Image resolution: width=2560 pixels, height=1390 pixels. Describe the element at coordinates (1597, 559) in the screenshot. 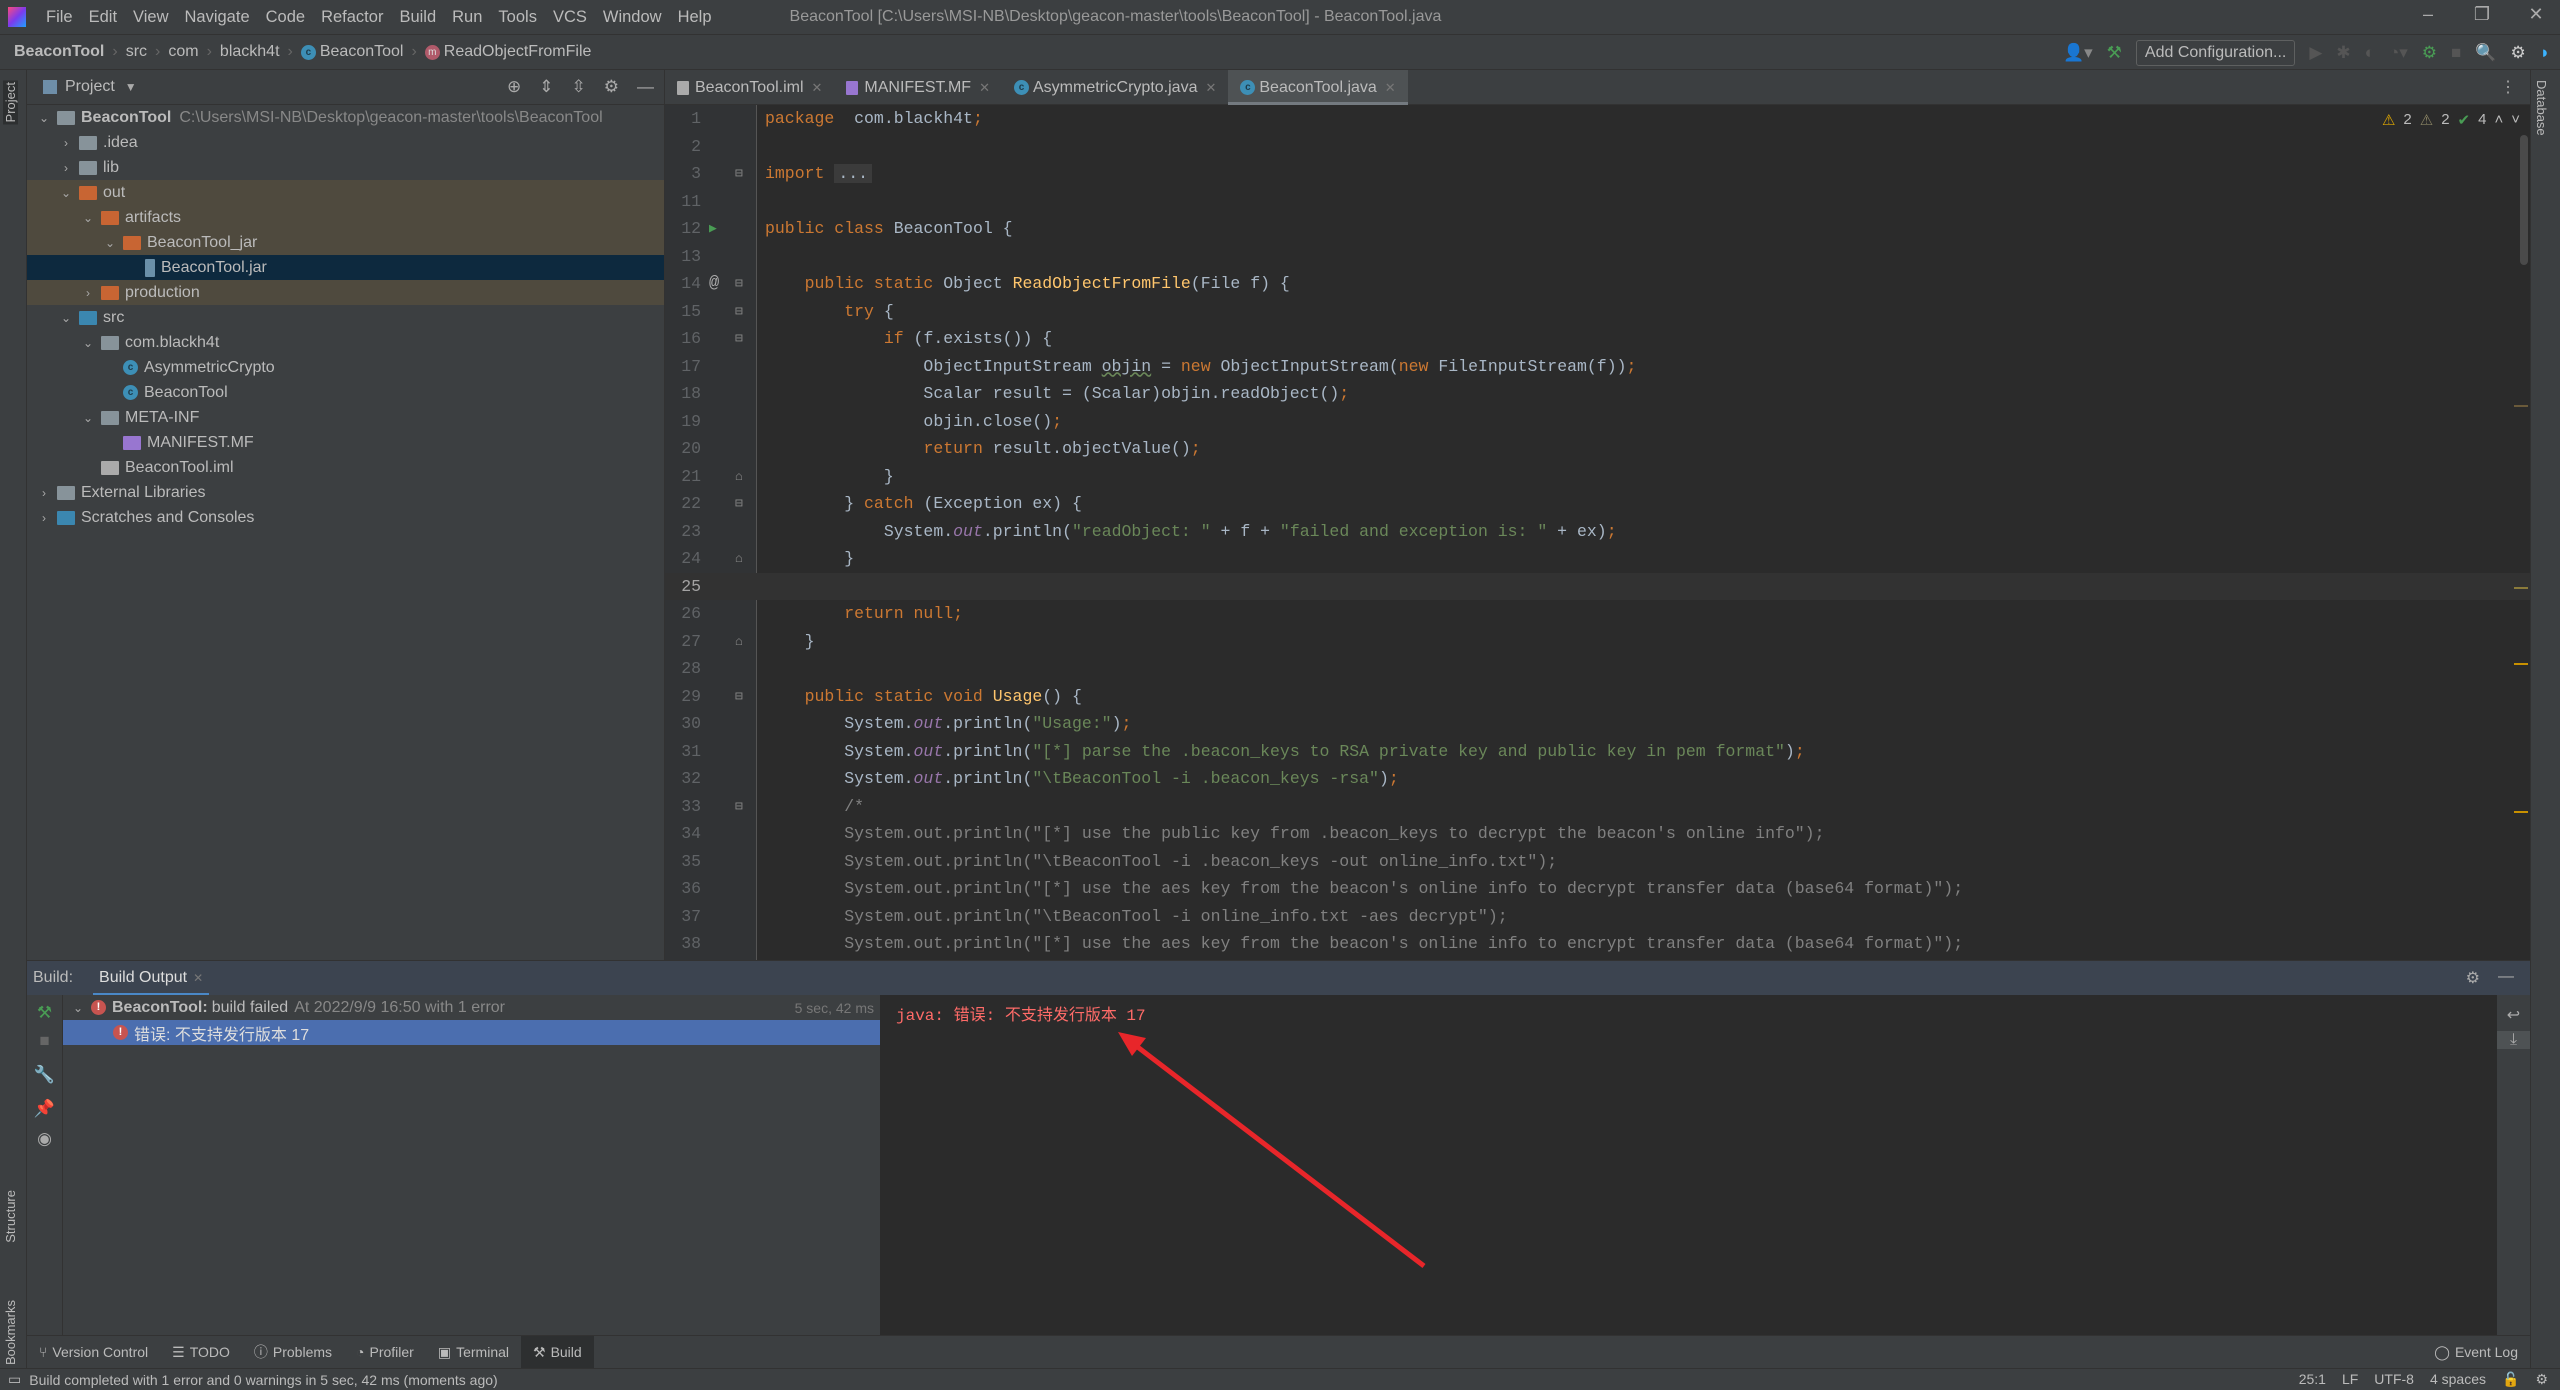

I see `code-line: 24 } ⌂` at that location.